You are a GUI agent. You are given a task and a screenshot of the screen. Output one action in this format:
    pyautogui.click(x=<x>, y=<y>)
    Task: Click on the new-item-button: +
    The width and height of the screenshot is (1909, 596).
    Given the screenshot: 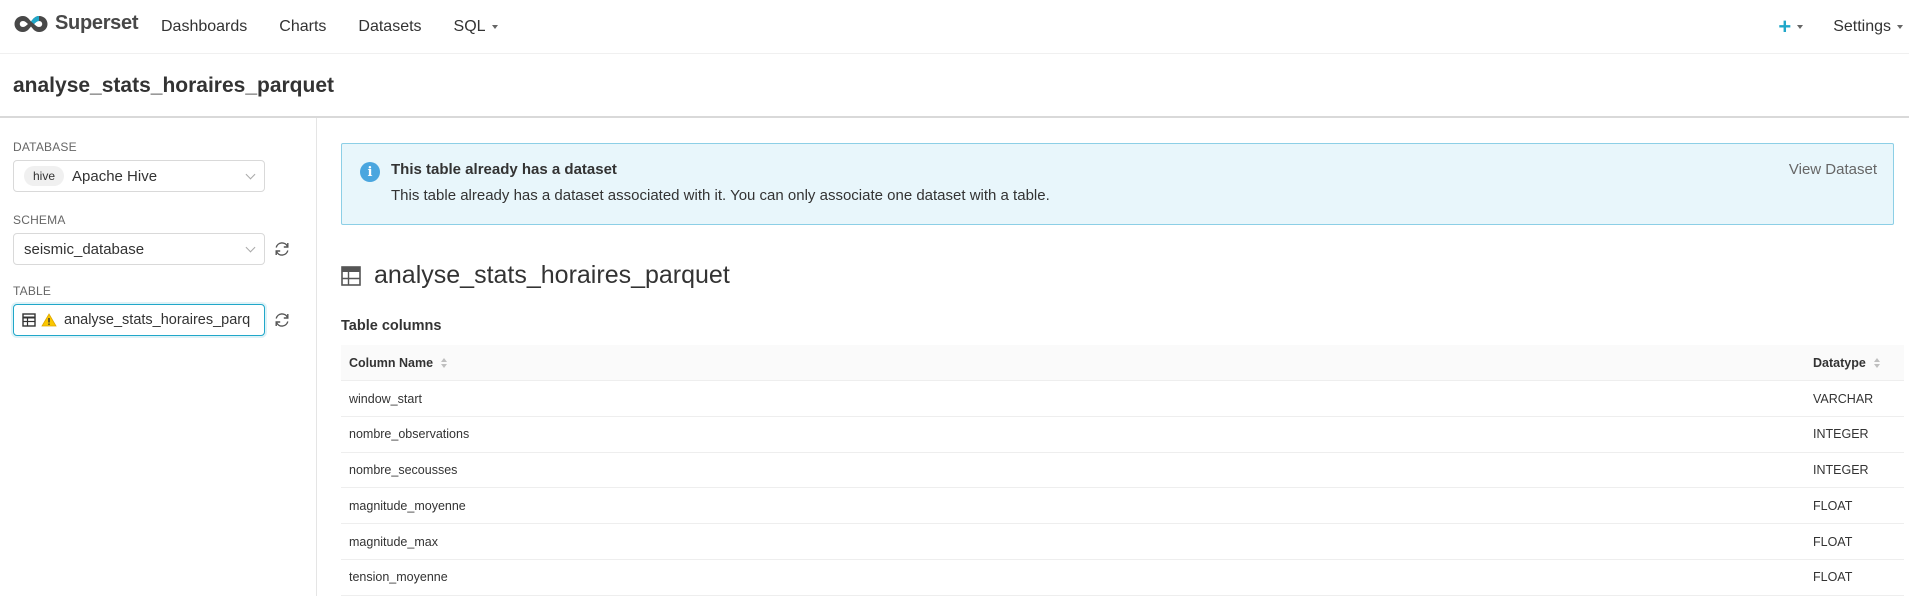 What is the action you would take?
    pyautogui.click(x=1791, y=26)
    